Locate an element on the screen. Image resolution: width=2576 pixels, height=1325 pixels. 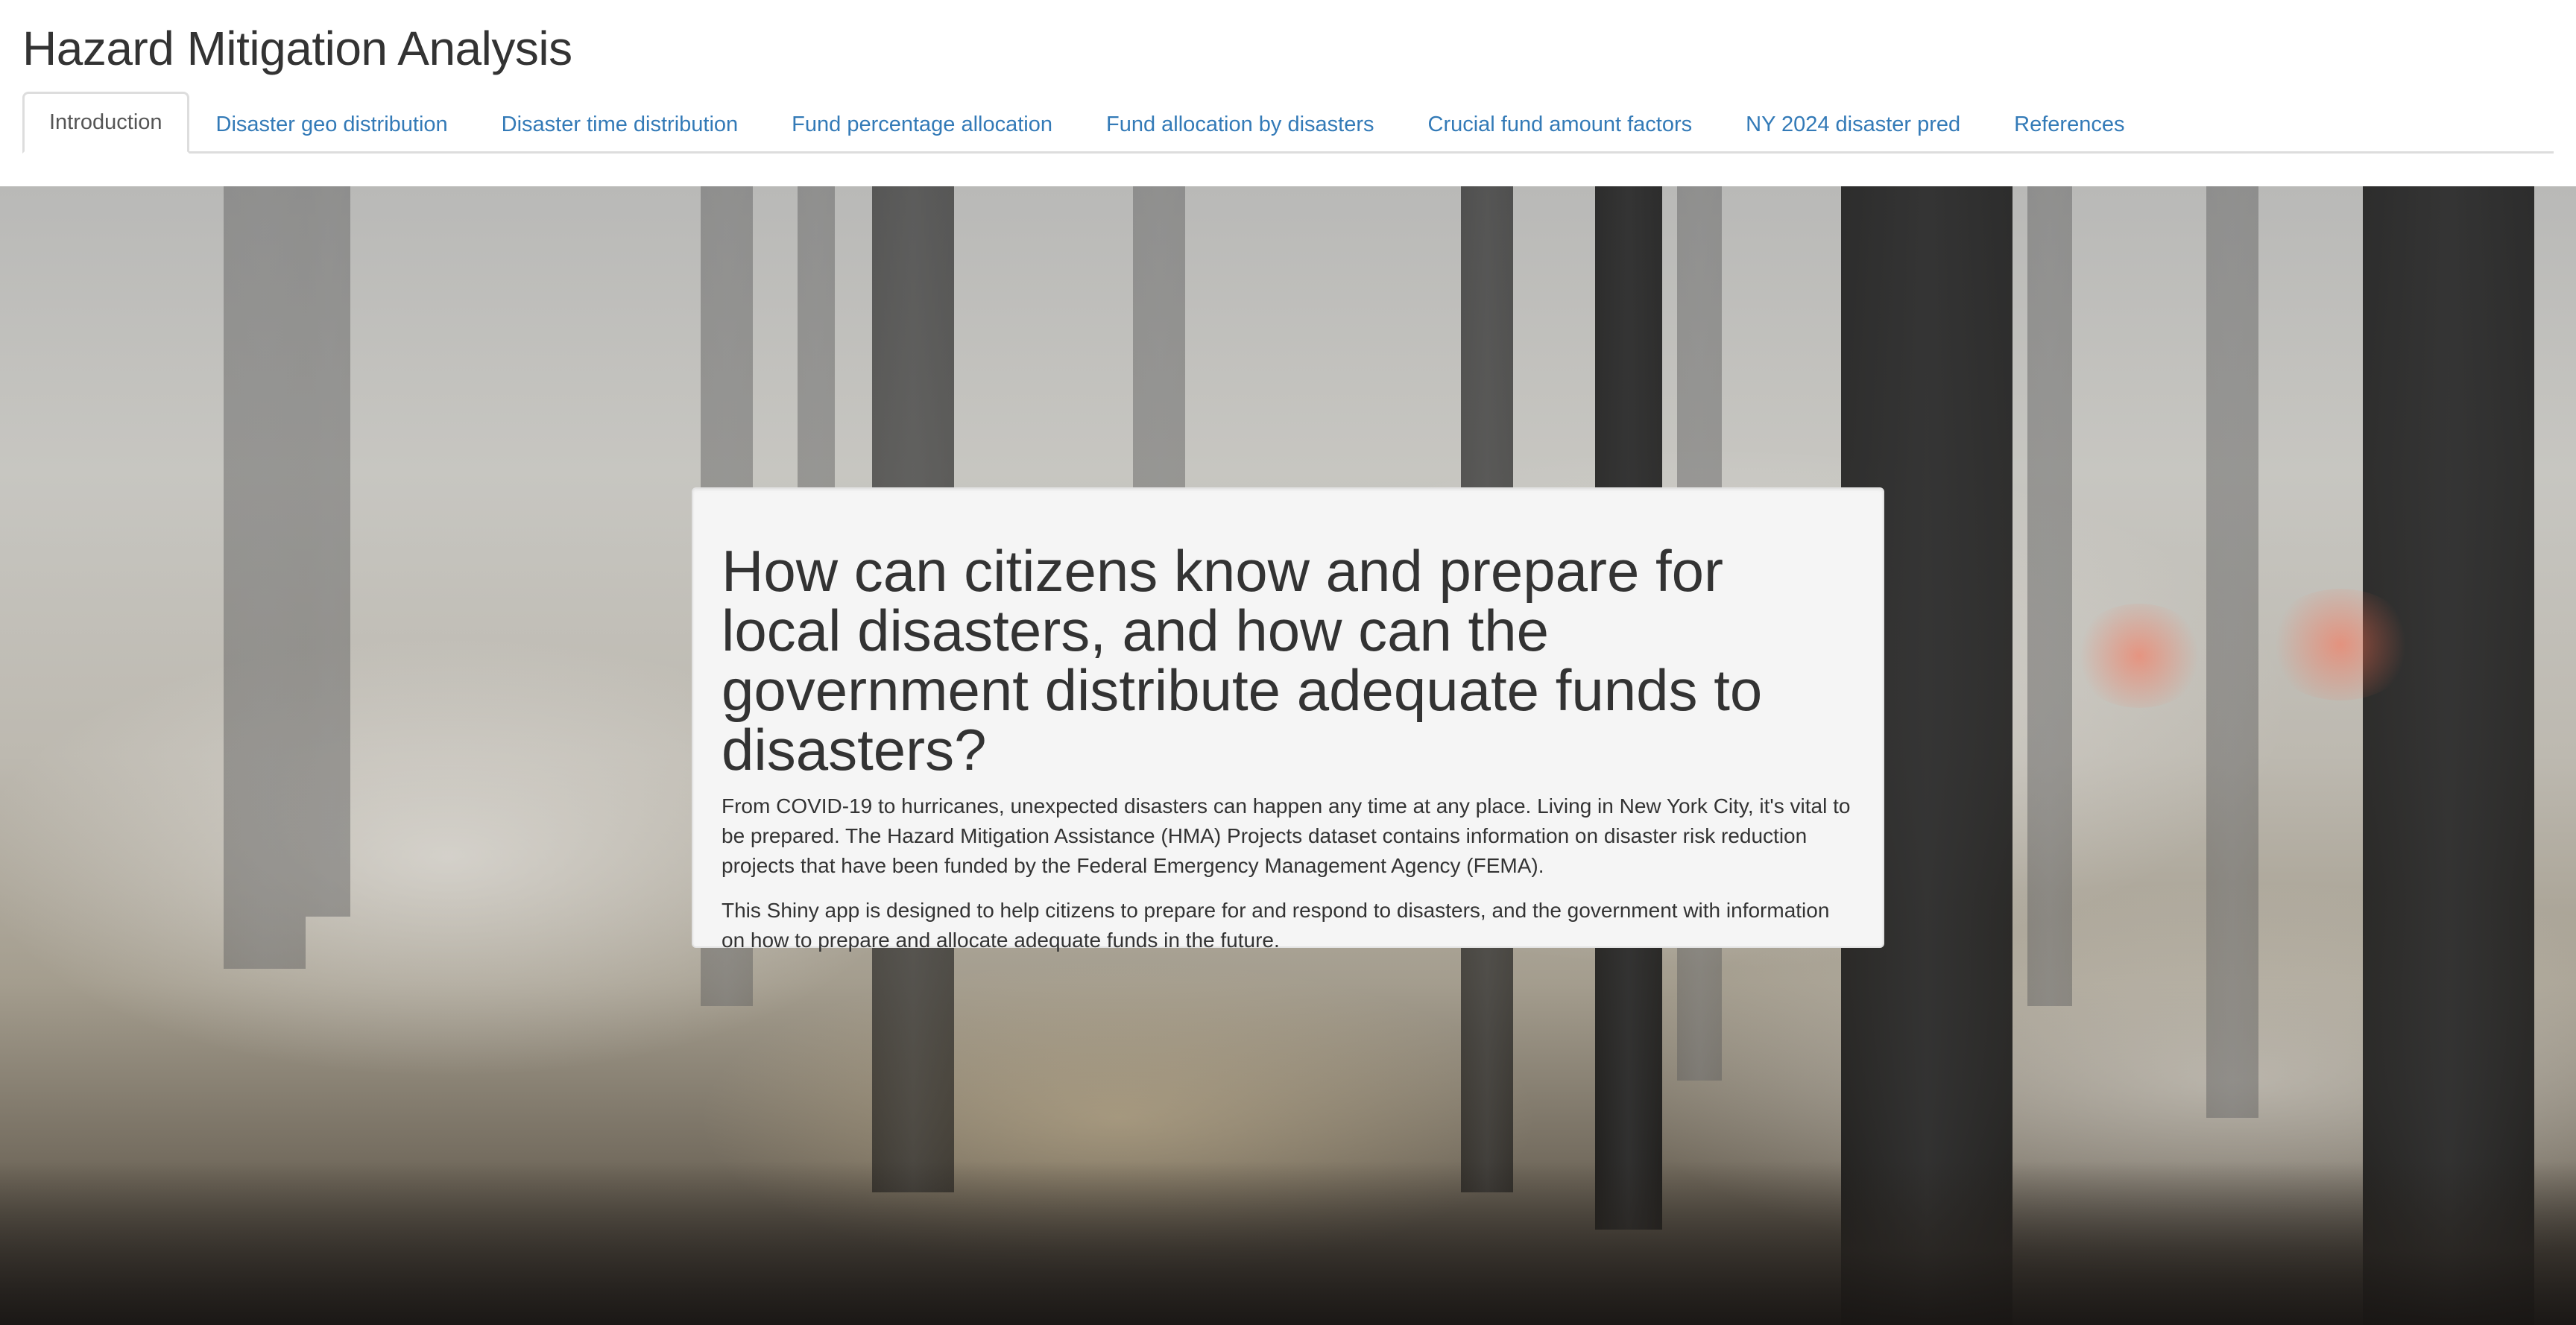
tab-label: Fund percentage allocation is located at coordinates (922, 124).